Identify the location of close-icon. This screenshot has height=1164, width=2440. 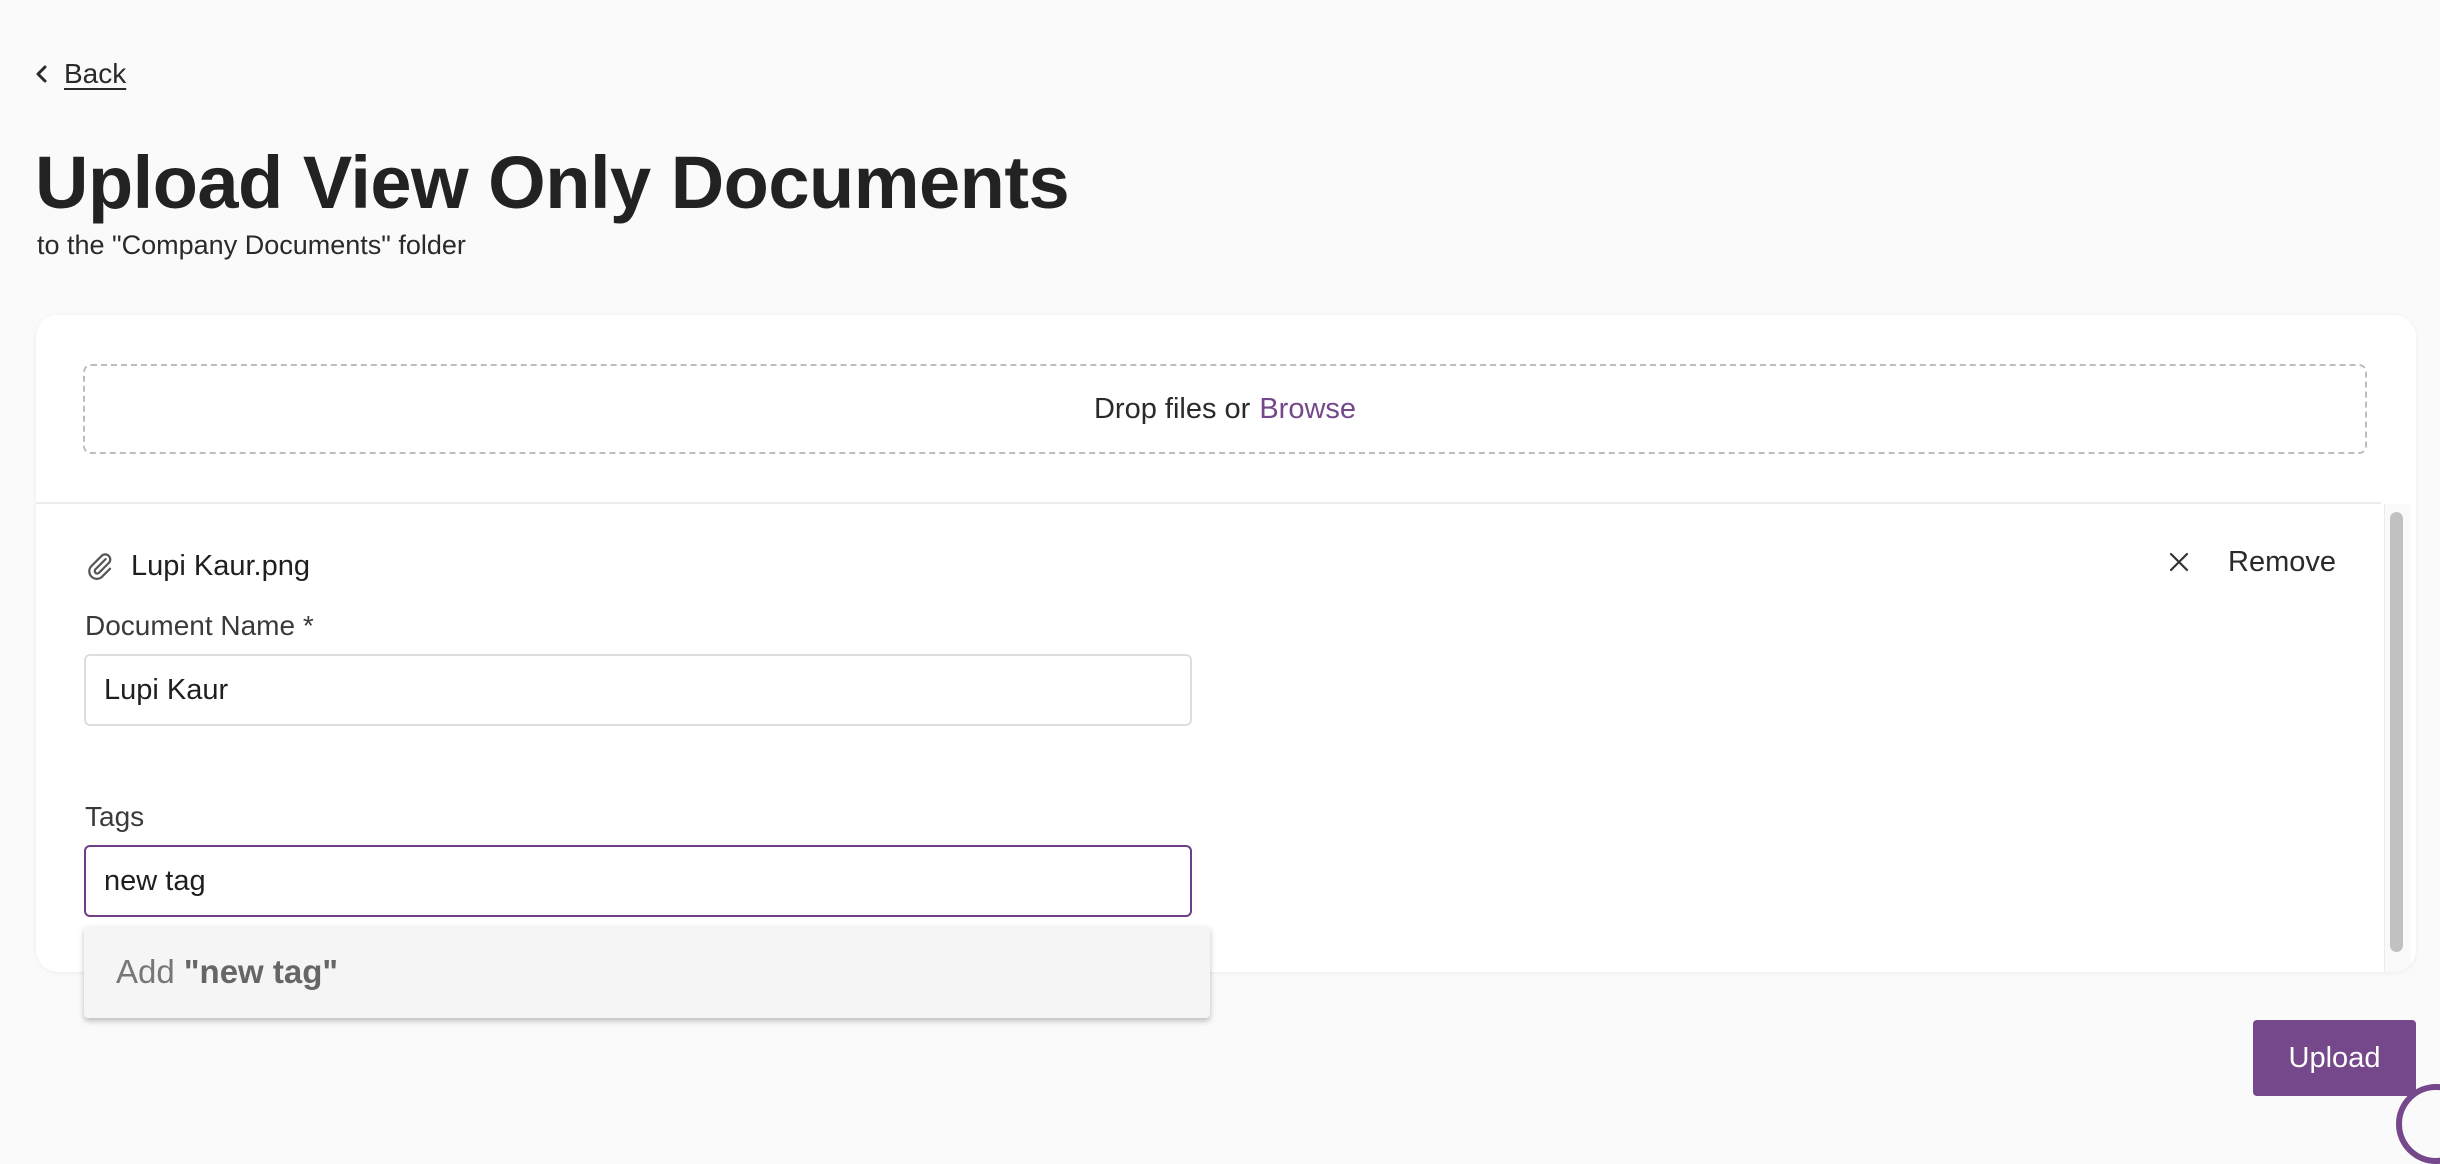
(2179, 562).